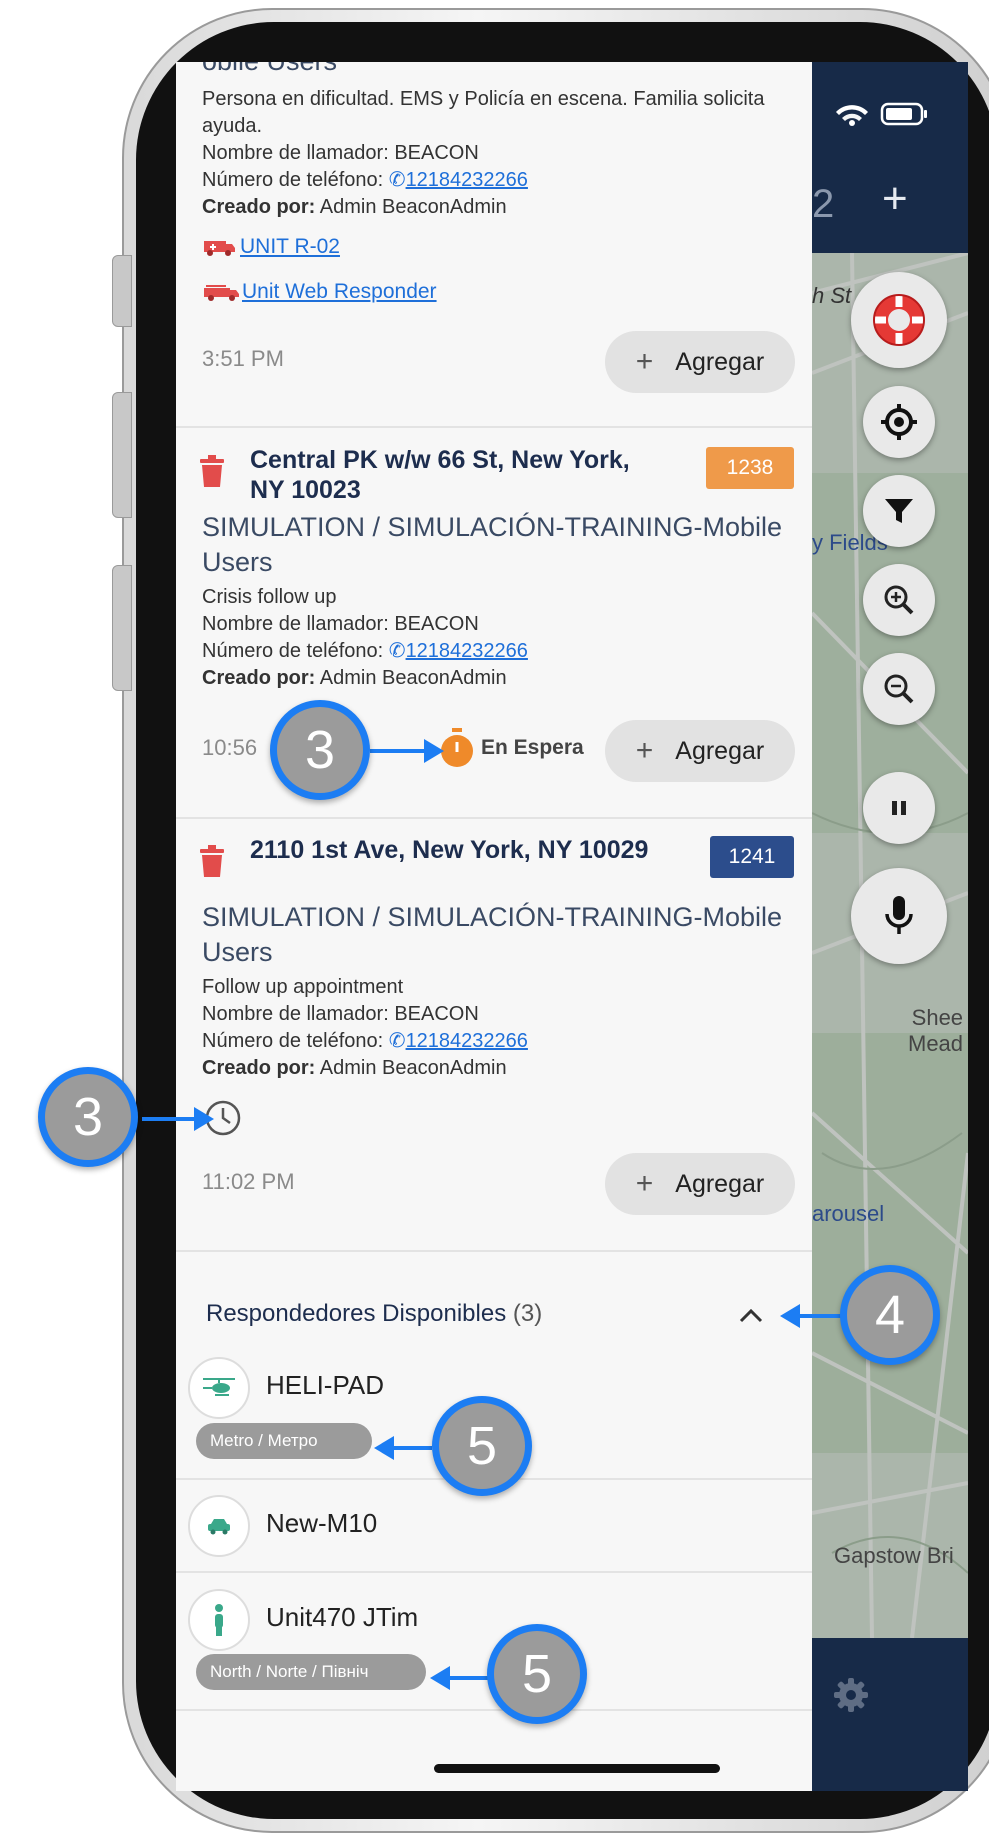 The width and height of the screenshot is (989, 1833). What do you see at coordinates (243, 358) in the screenshot?
I see `incident-time: 3:51 PM` at bounding box center [243, 358].